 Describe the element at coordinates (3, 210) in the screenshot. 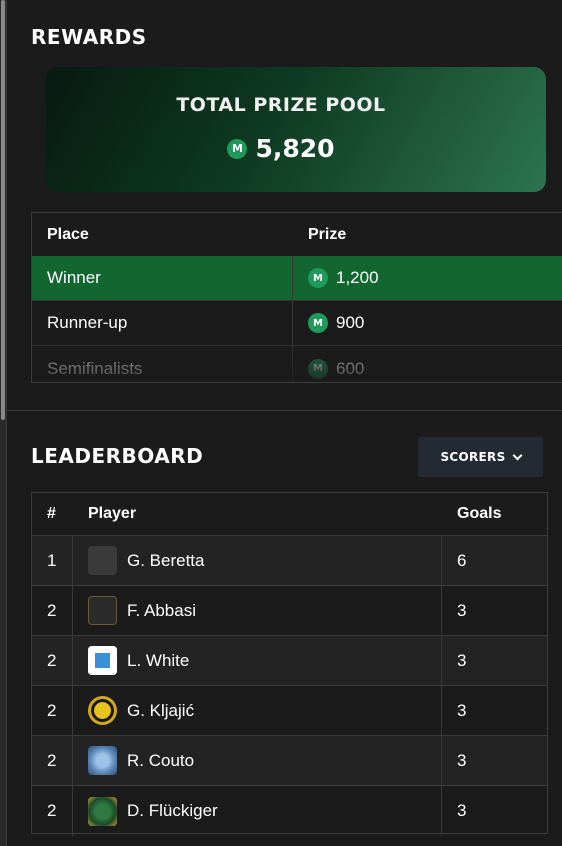

I see `scrollbar-thumb` at that location.